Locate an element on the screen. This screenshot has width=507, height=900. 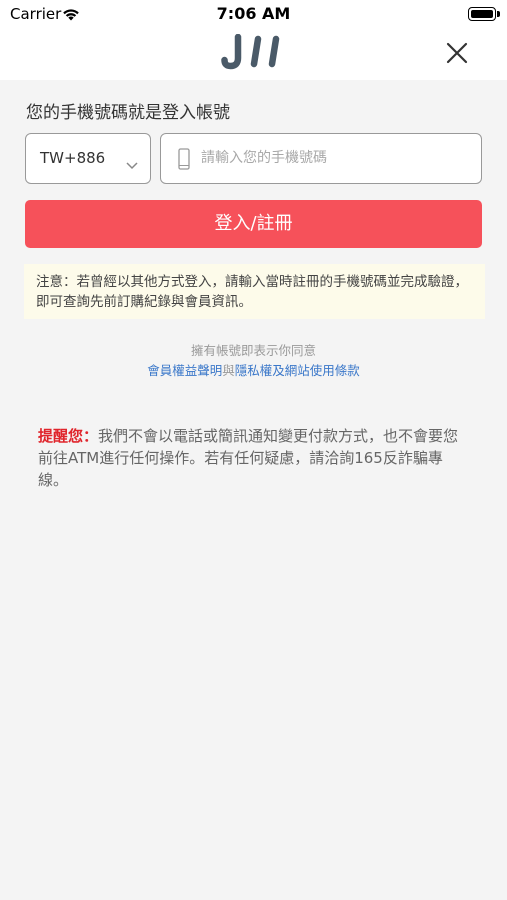
top-bar: Carrier 7:06 AM is located at coordinates (253, 40).